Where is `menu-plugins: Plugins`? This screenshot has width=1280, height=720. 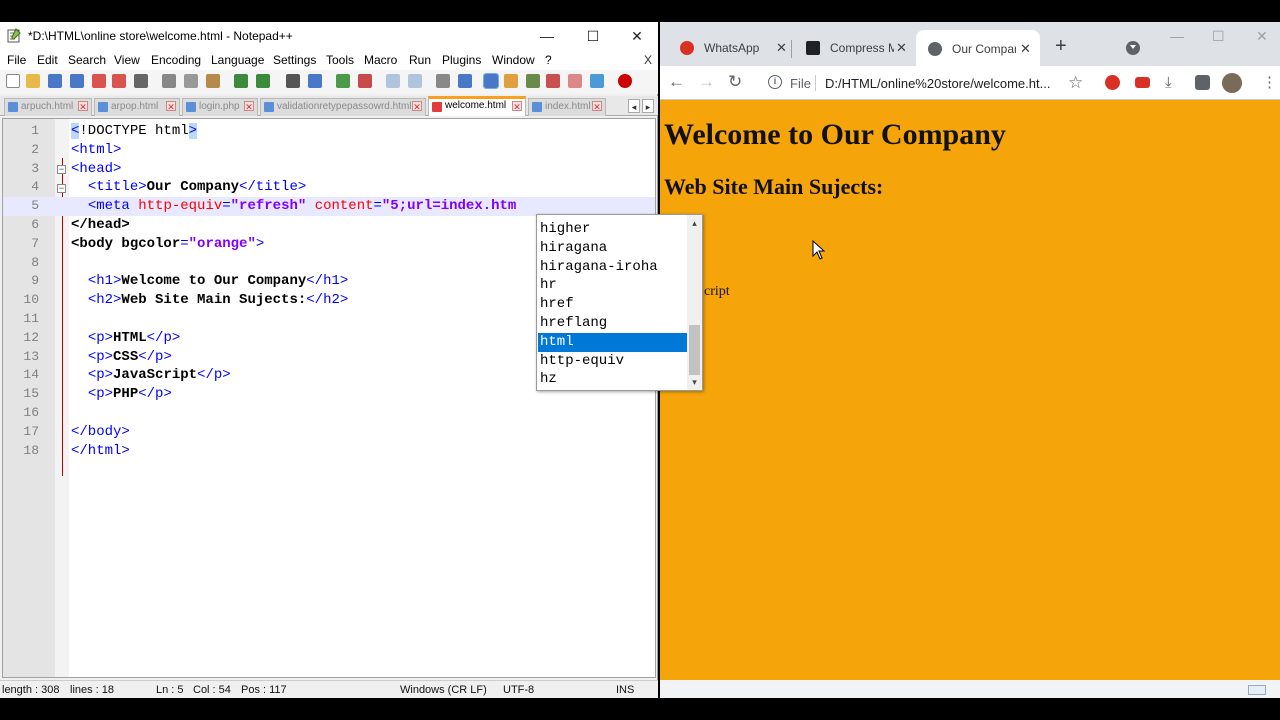 menu-plugins: Plugins is located at coordinates (461, 60).